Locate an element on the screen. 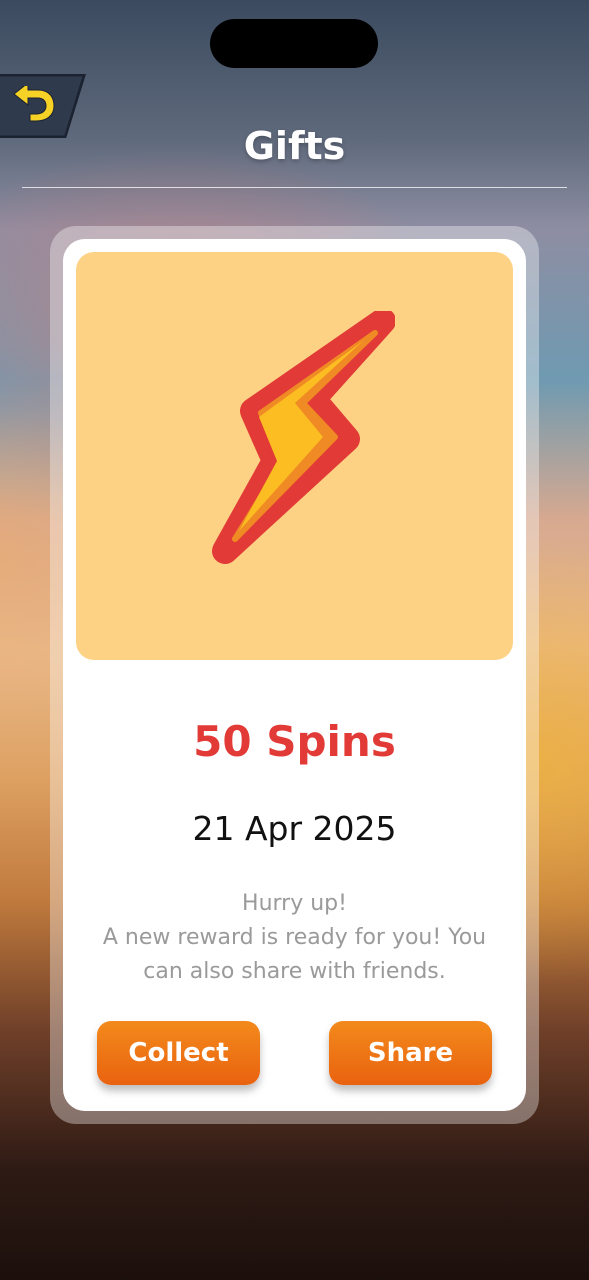 This screenshot has width=589, height=1280. description-line-1: Hurry up! is located at coordinates (294, 903).